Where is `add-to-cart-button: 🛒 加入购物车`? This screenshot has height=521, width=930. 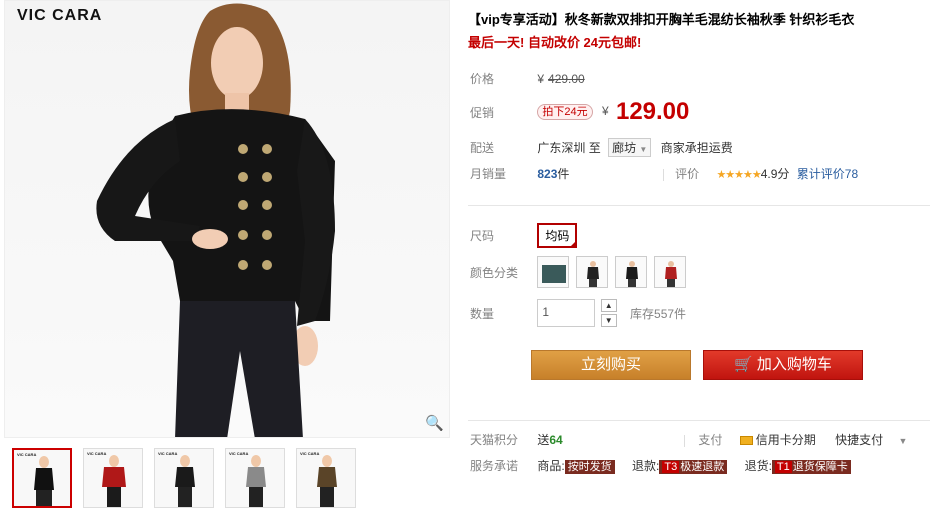
add-to-cart-button: 🛒 加入购物车 is located at coordinates (783, 365).